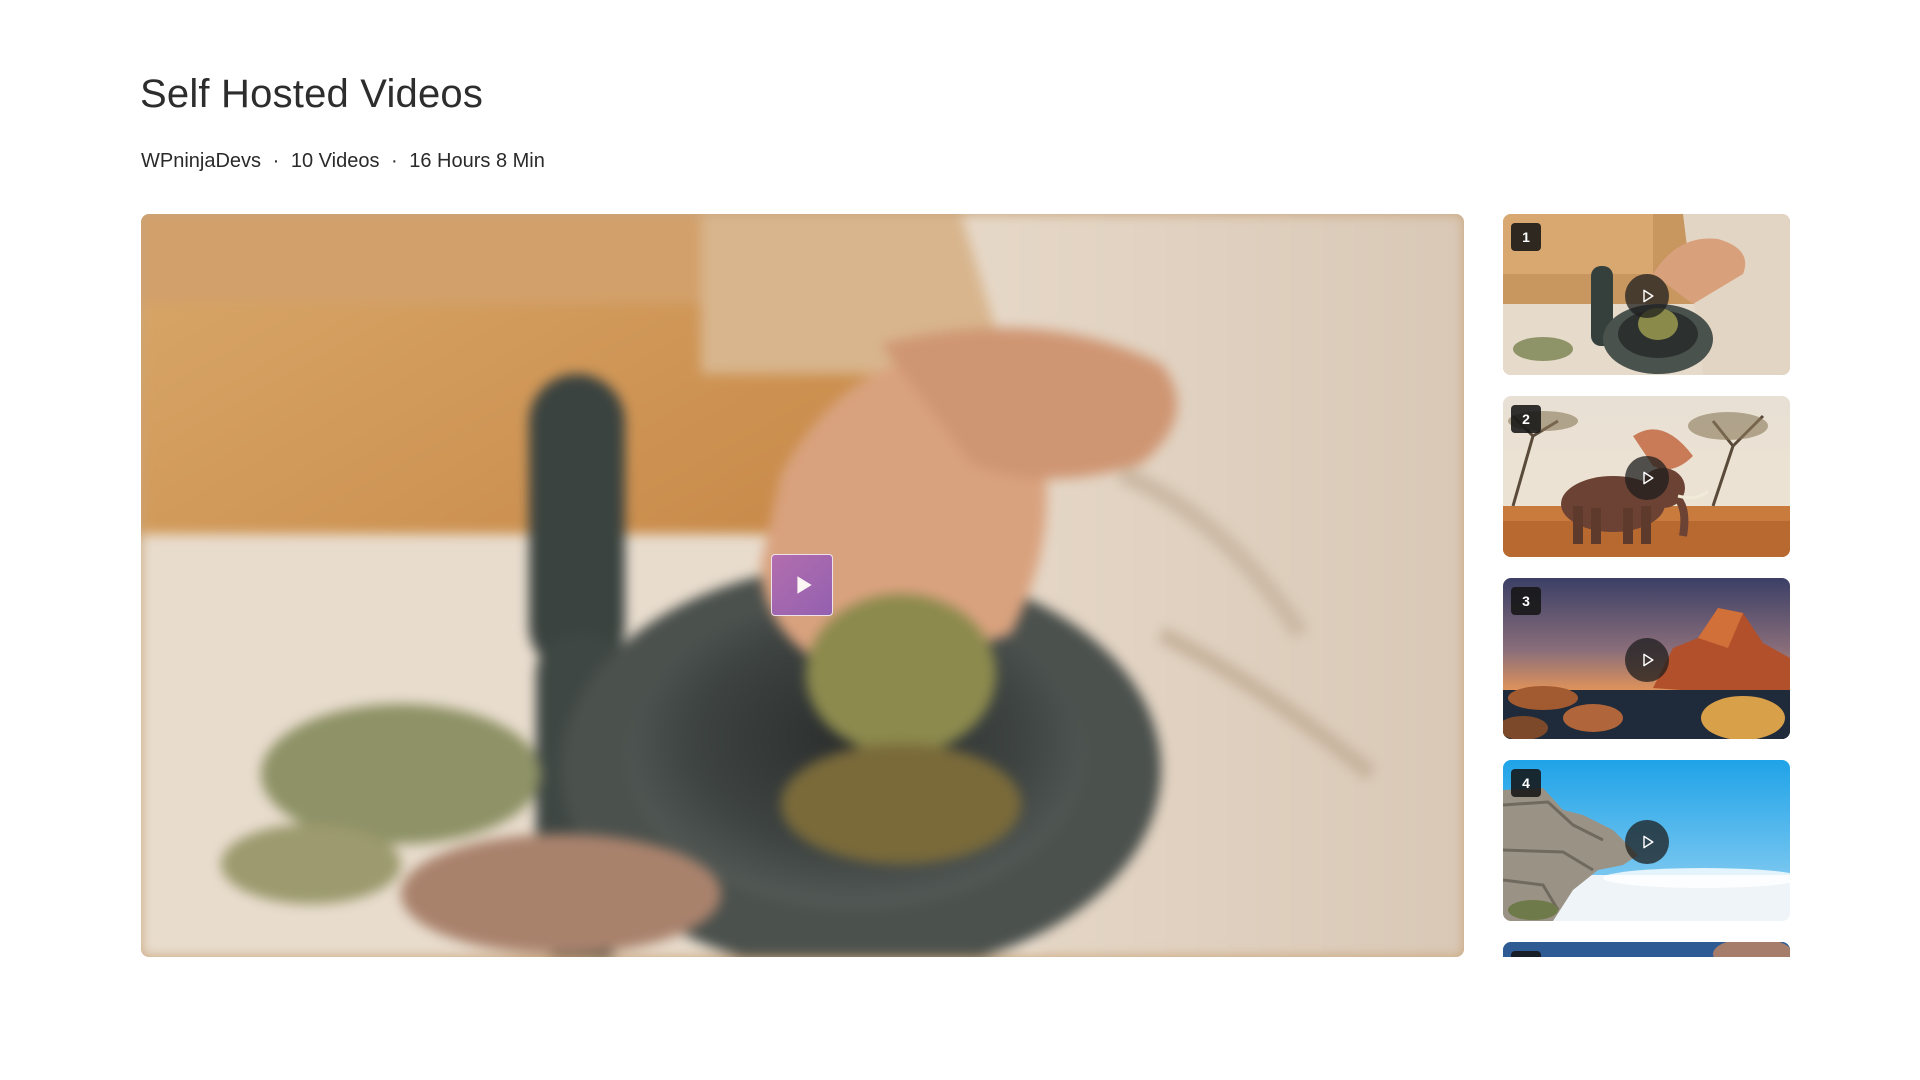 The height and width of the screenshot is (1080, 1920). I want to click on playlist-item: 2, so click(1646, 476).